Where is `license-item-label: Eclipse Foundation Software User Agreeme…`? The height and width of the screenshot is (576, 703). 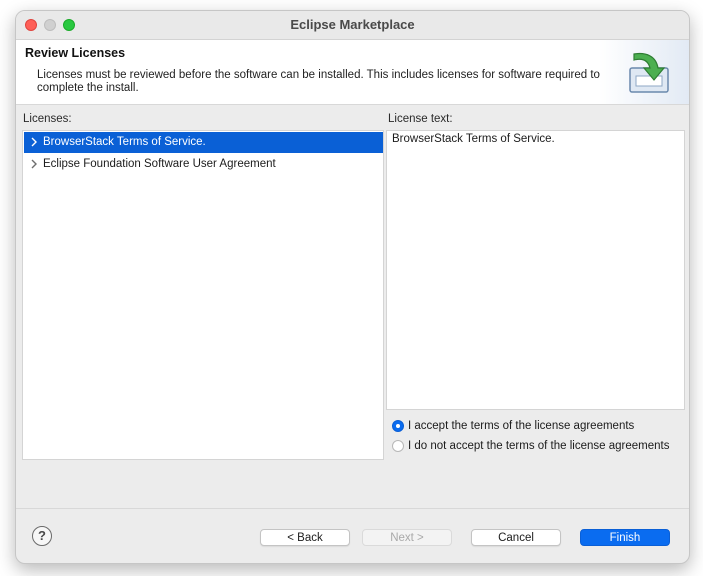
license-item-label: Eclipse Foundation Software User Agreeme… is located at coordinates (159, 164).